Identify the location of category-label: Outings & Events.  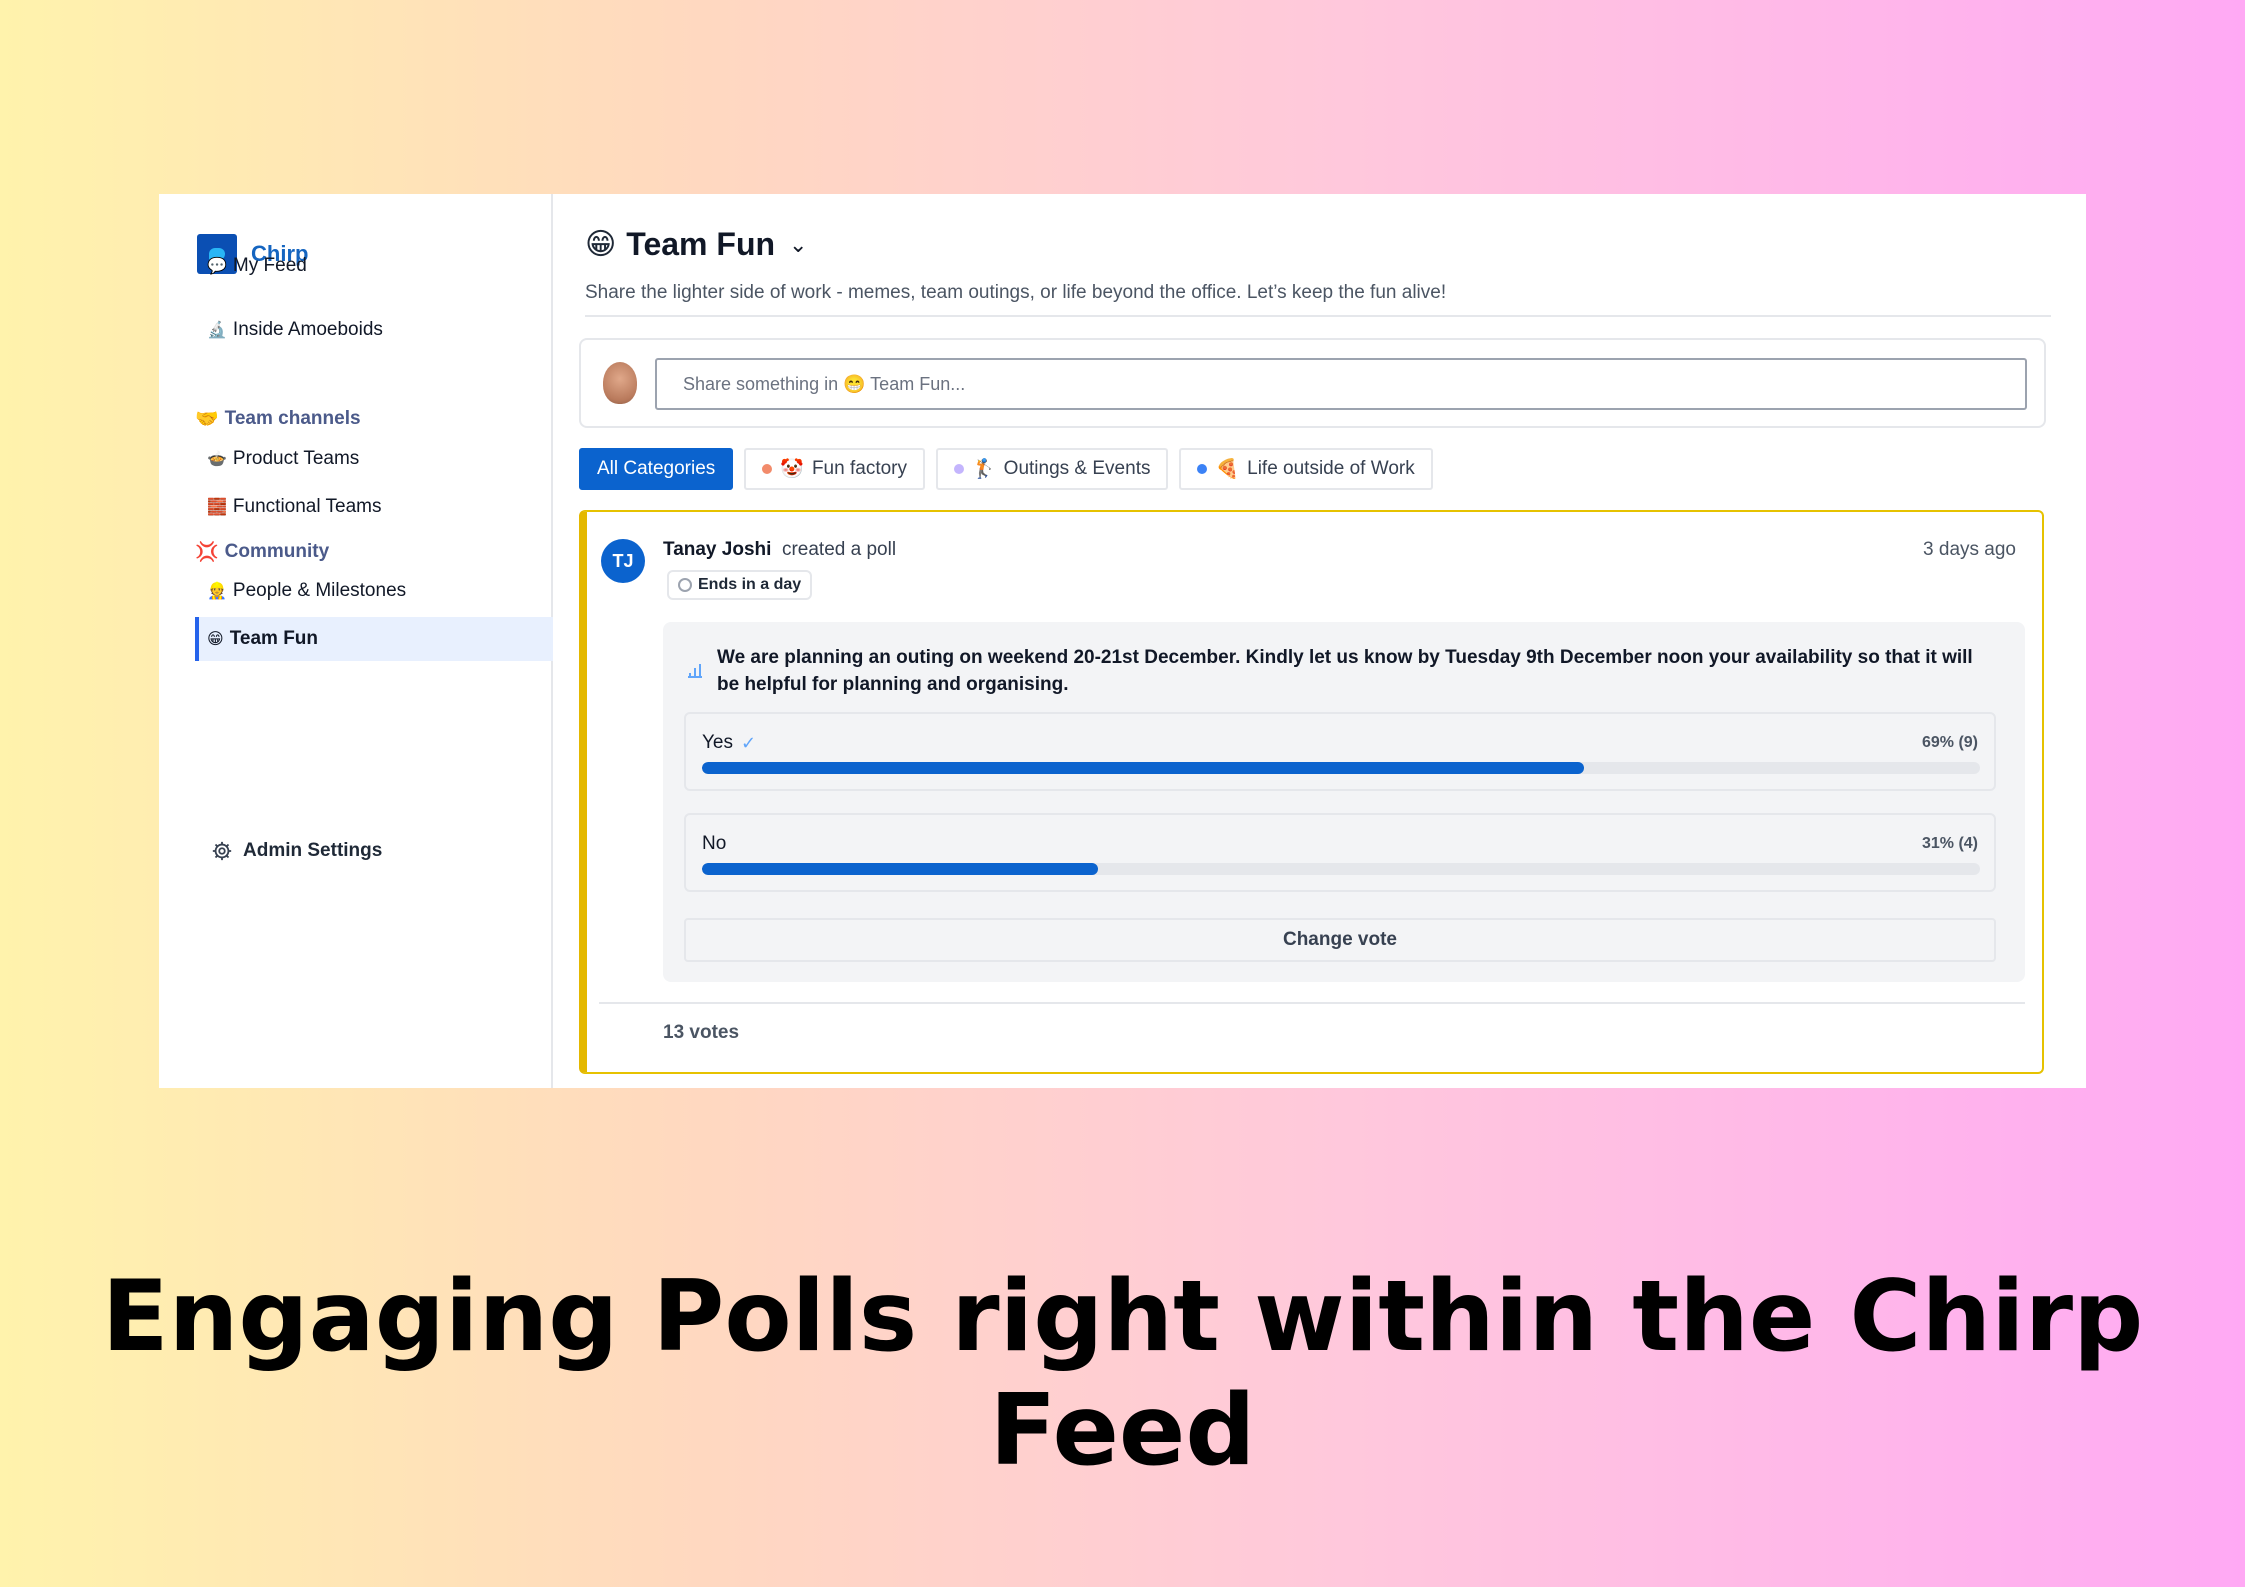
(1077, 468).